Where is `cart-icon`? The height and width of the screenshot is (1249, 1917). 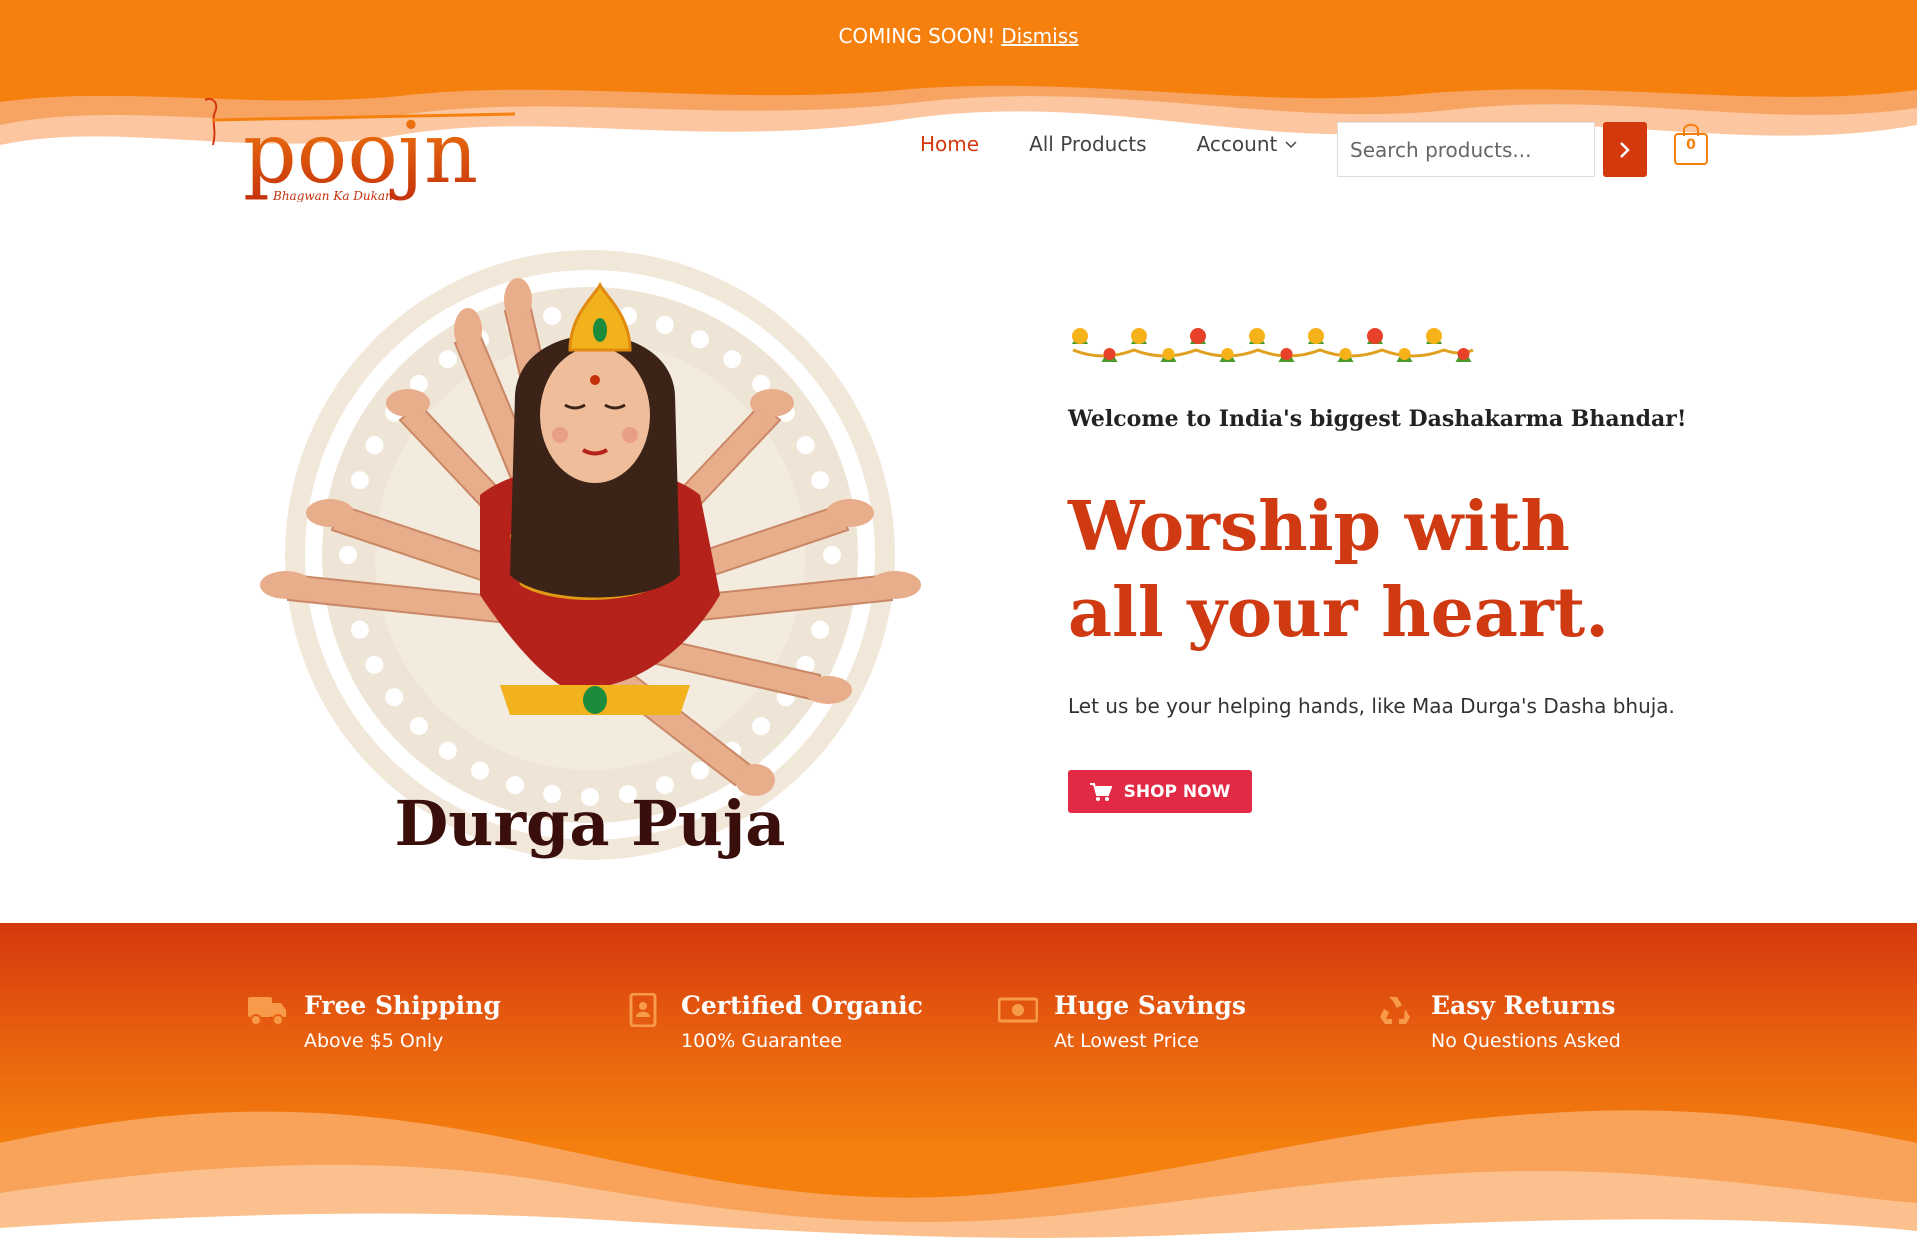 cart-icon is located at coordinates (1100, 791).